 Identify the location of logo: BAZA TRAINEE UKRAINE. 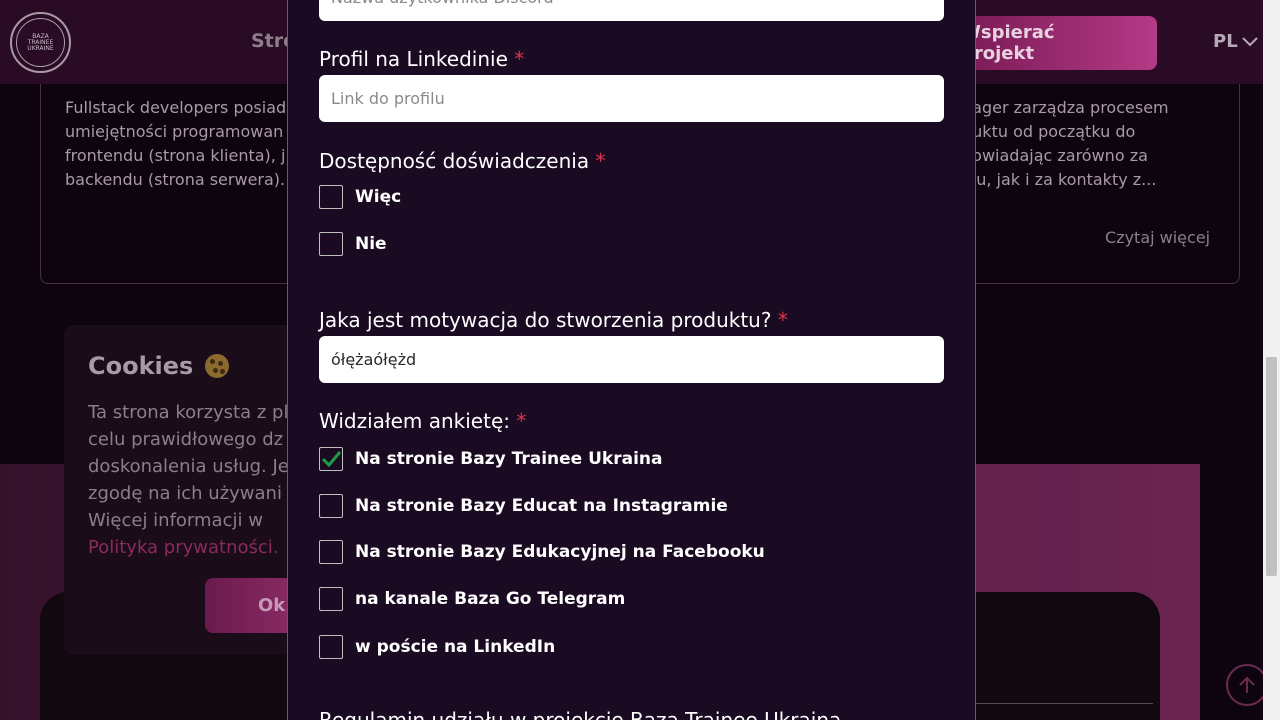
(40, 42).